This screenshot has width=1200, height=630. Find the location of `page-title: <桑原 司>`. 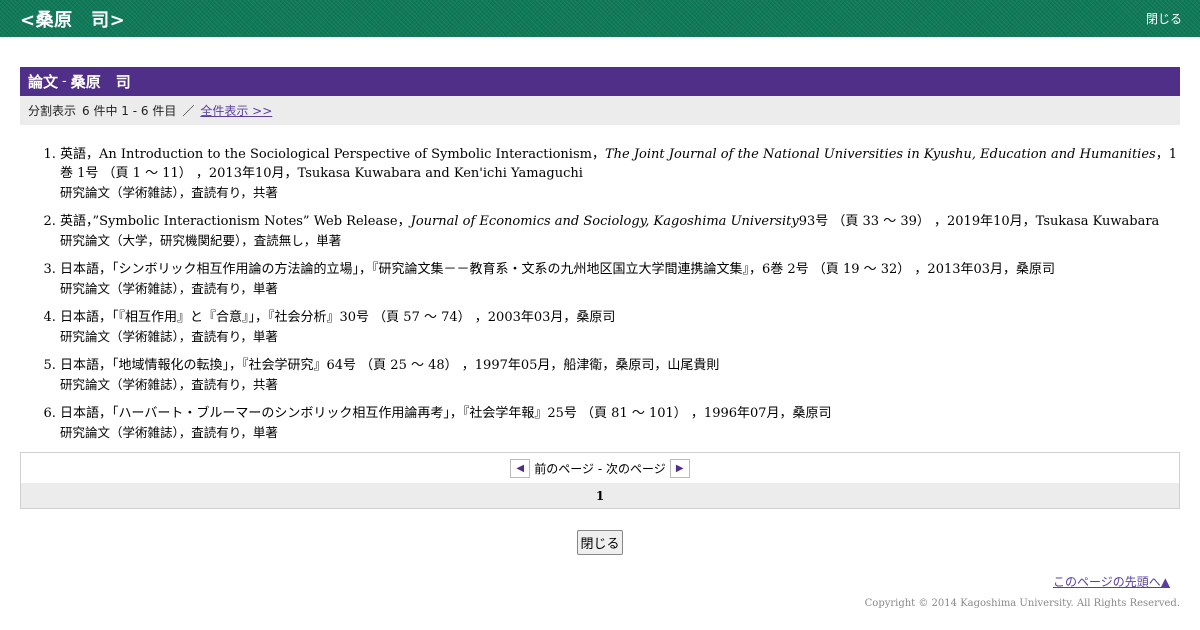

page-title: <桑原 司> is located at coordinates (73, 20).